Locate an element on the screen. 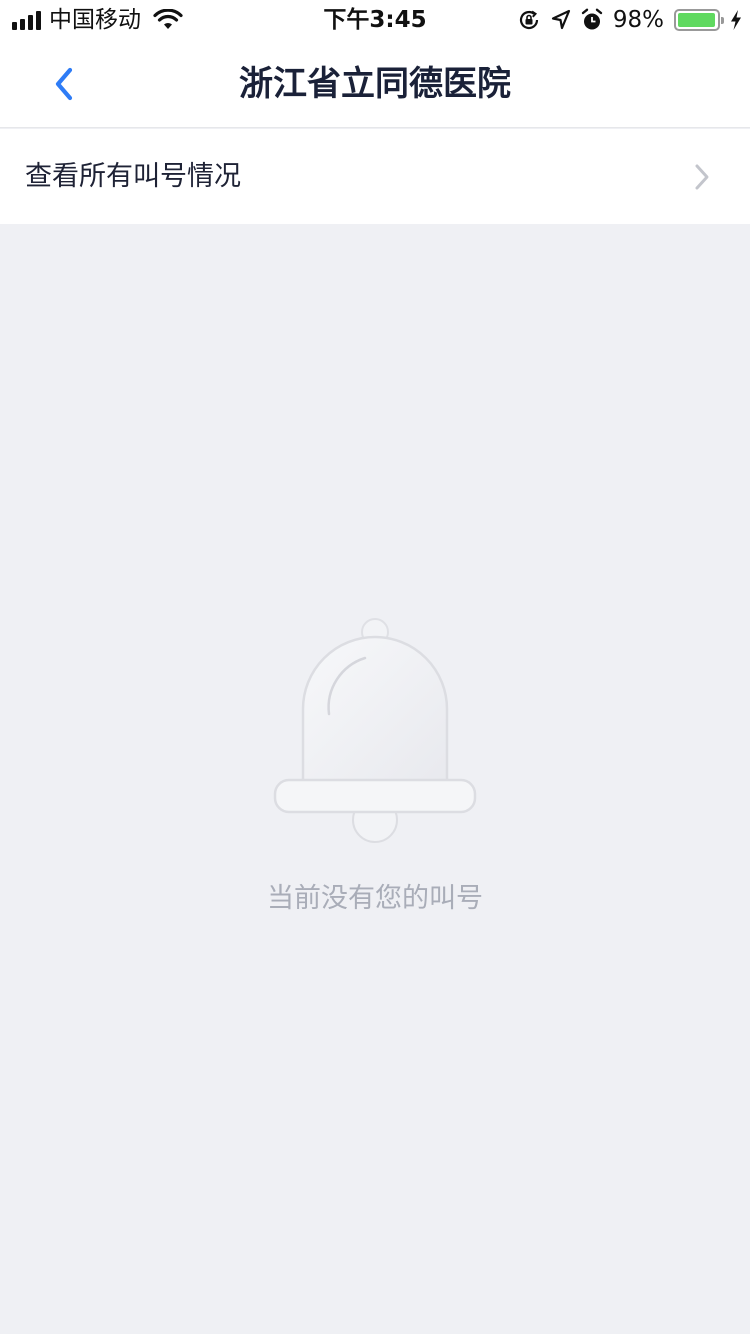  view-all-queue-label: 查看所有叫号情况 is located at coordinates (133, 176).